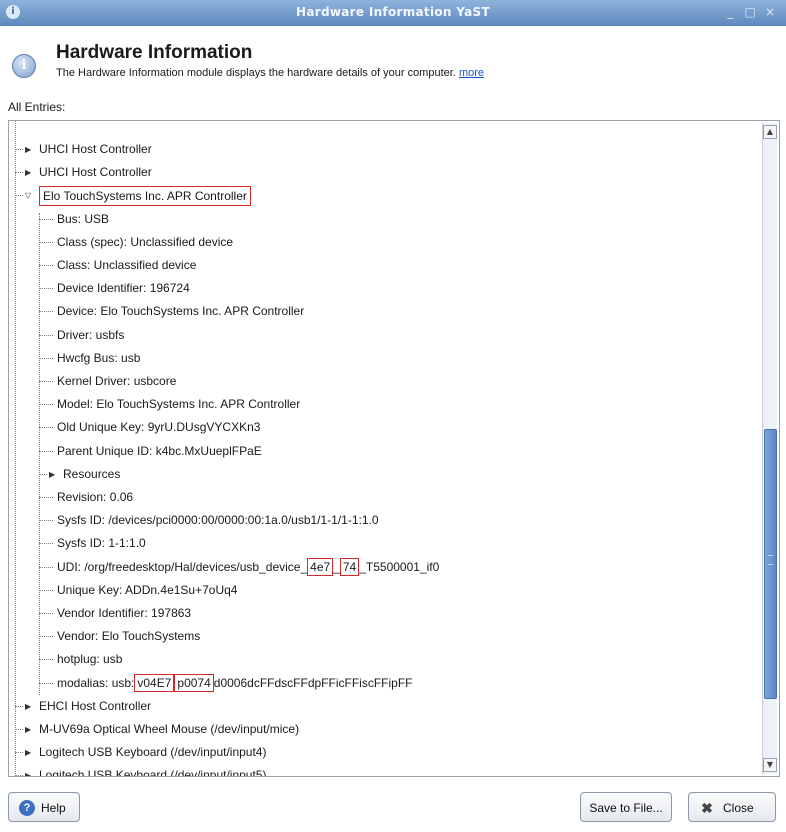  What do you see at coordinates (92, 473) in the screenshot?
I see `tree-row-label: Resources` at bounding box center [92, 473].